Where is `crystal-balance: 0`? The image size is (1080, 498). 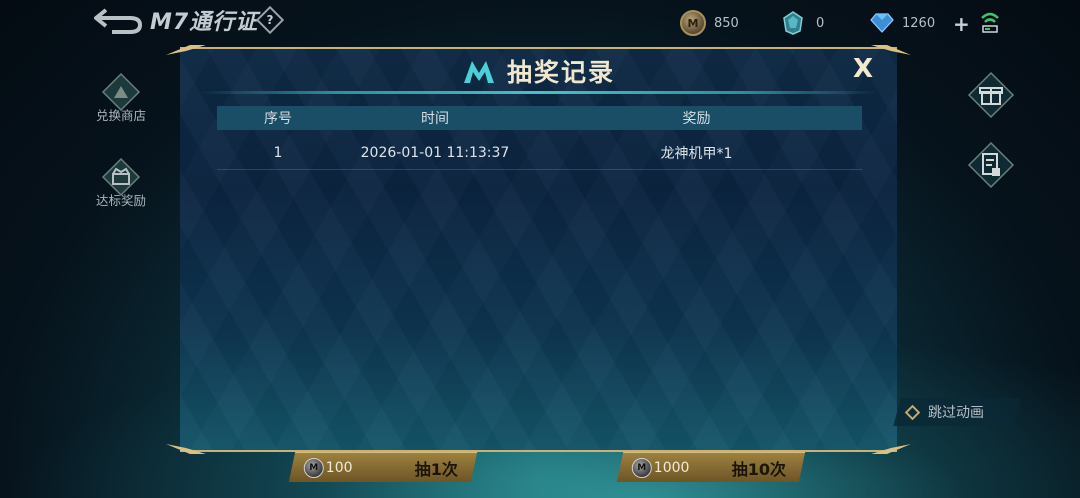
crystal-balance: 0 is located at coordinates (803, 23).